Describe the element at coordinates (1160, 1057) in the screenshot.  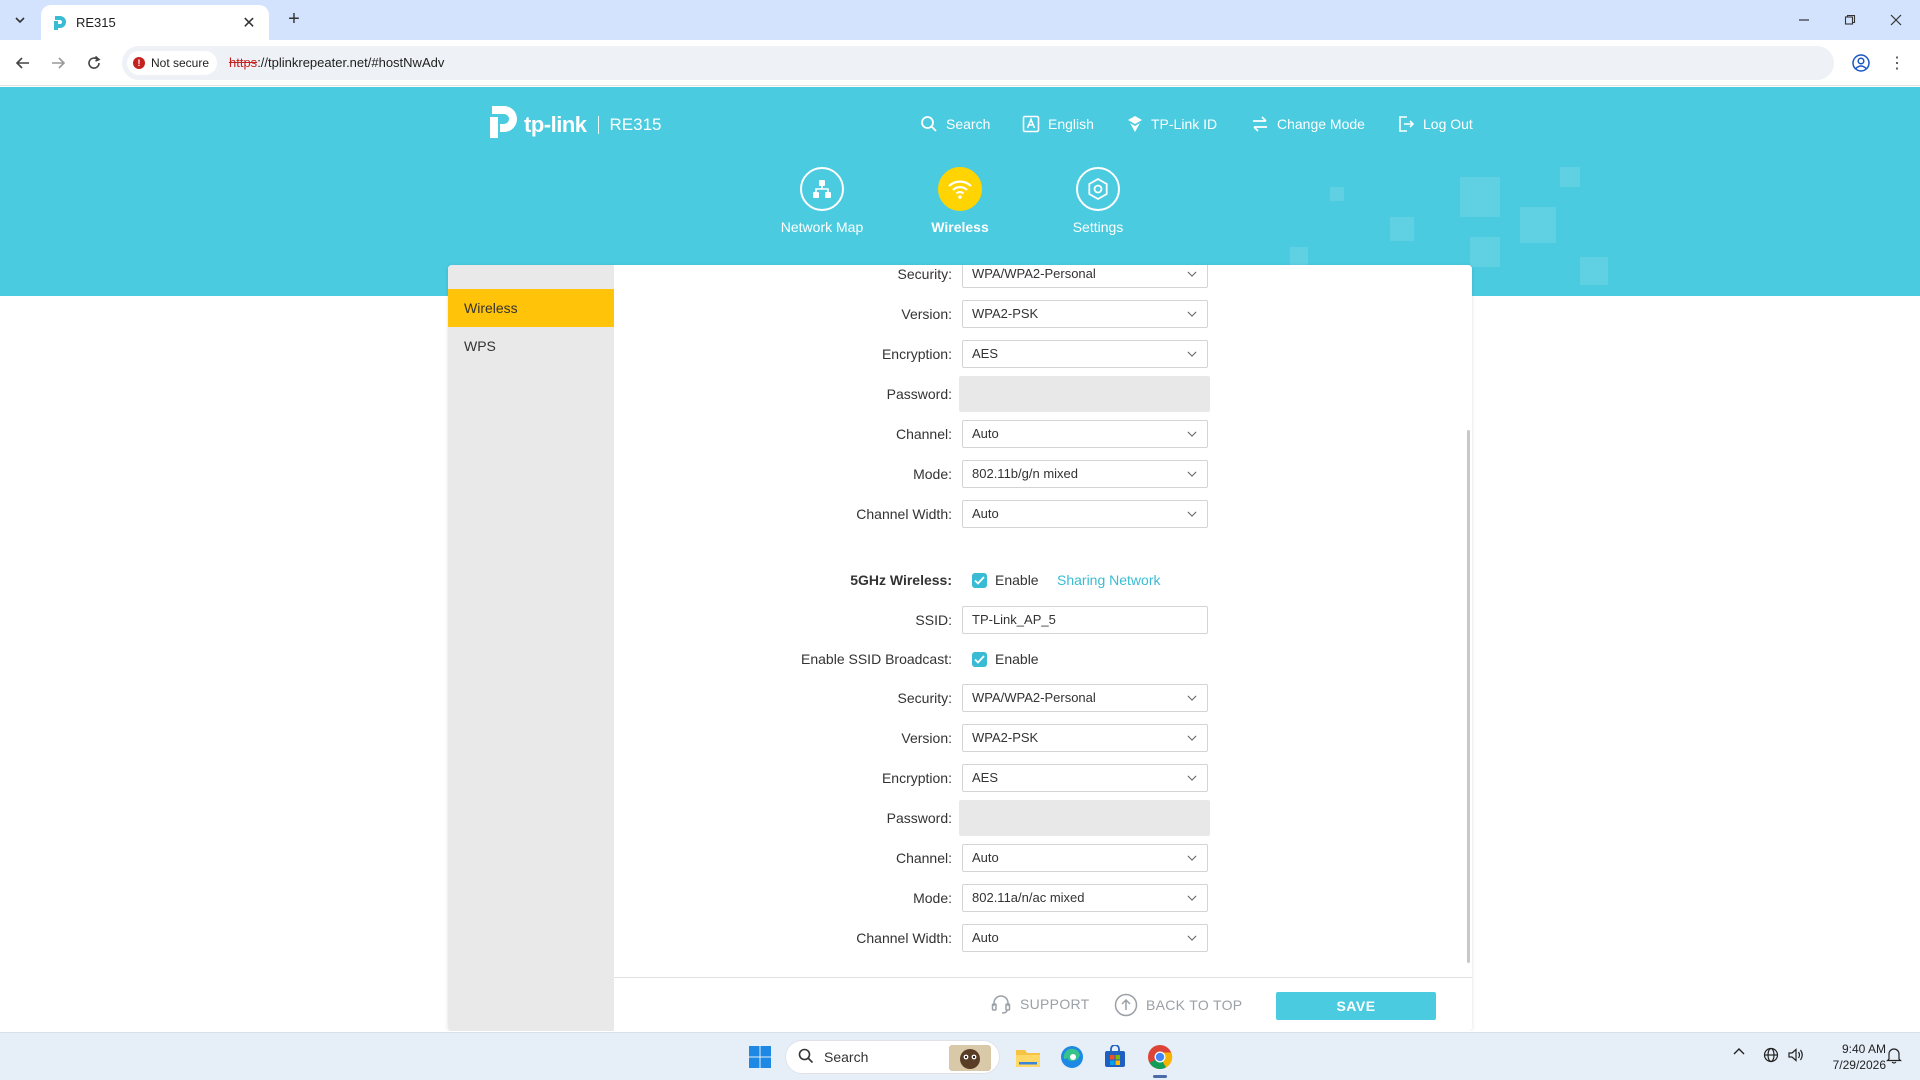
I see `chrome-icon` at that location.